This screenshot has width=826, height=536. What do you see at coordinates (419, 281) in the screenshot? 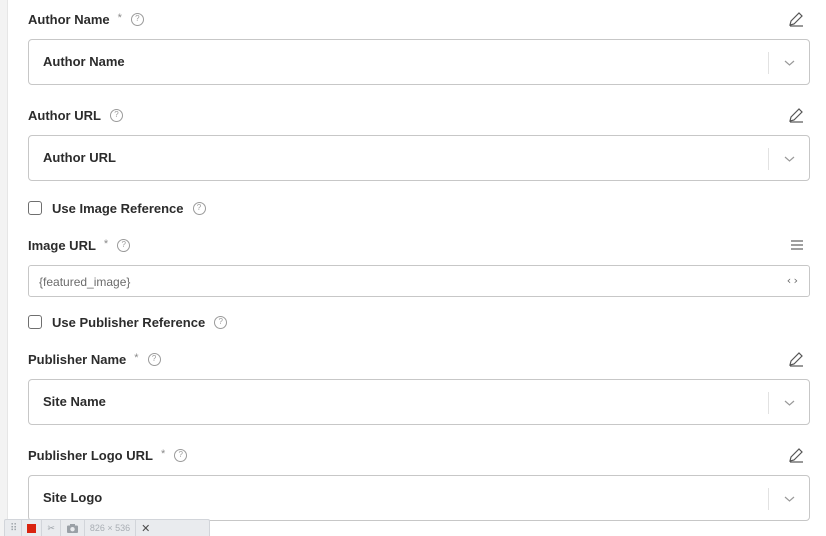
I see `image-url-input: {featured_image} ‹›` at bounding box center [419, 281].